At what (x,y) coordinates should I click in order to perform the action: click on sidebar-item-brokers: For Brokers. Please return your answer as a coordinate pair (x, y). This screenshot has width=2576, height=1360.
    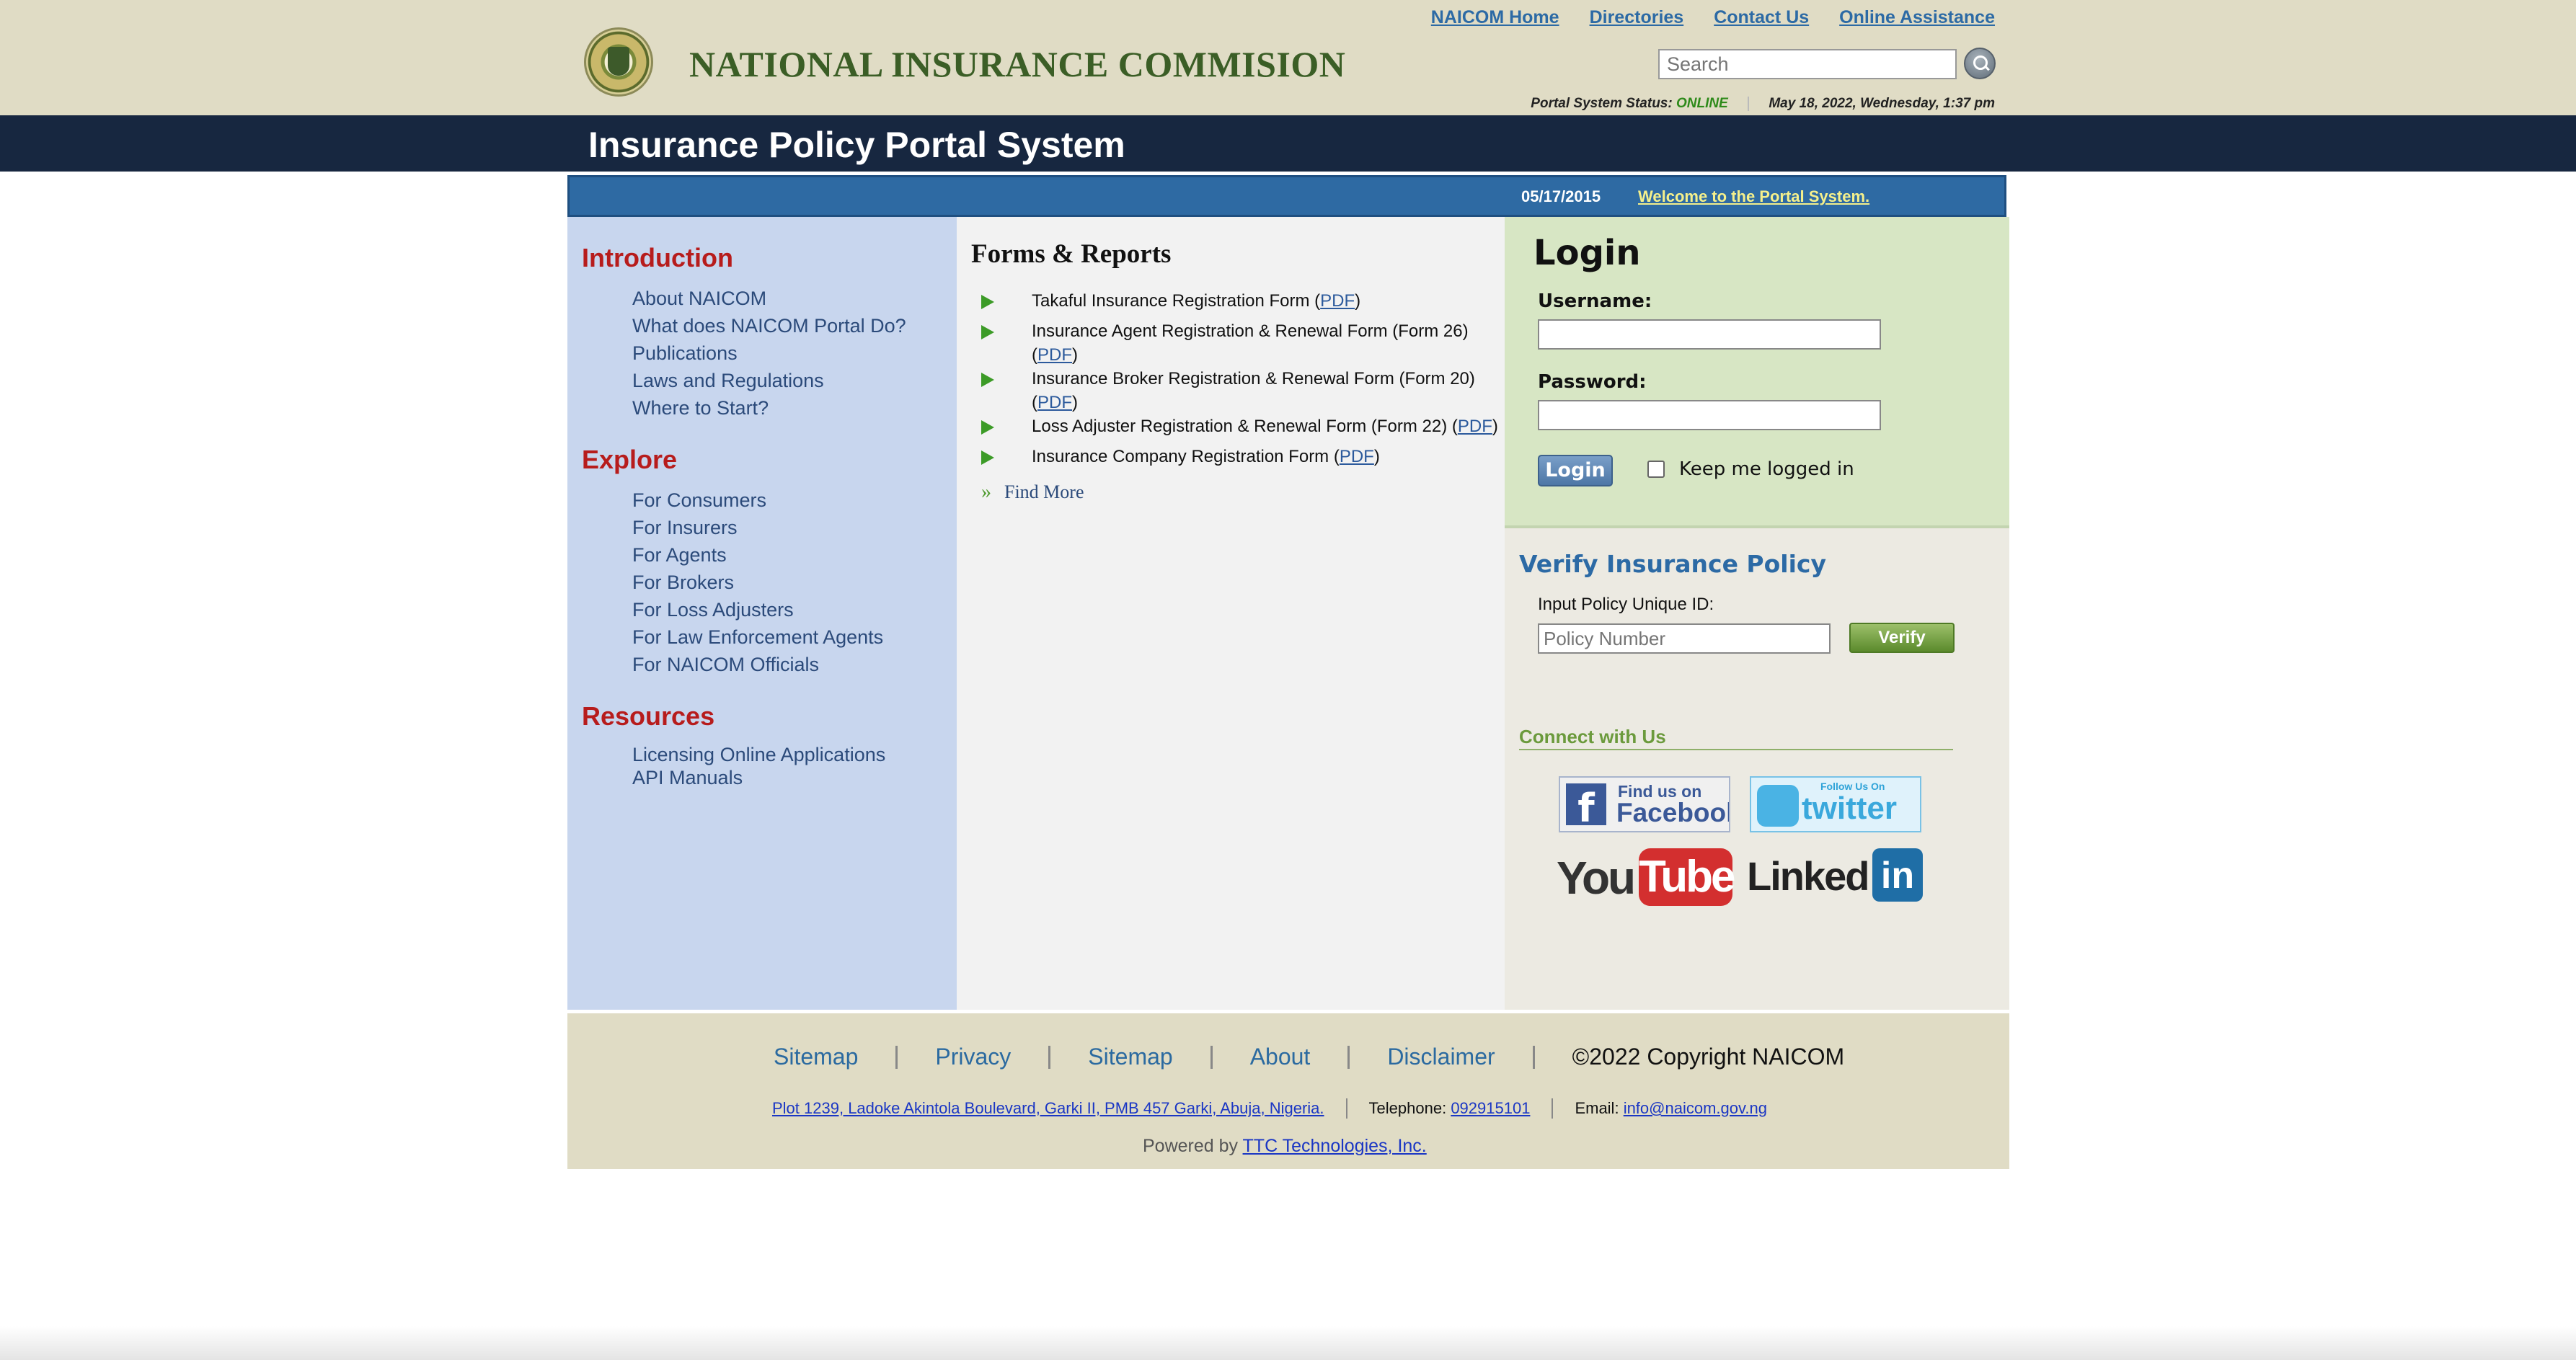
    Looking at the image, I should click on (757, 582).